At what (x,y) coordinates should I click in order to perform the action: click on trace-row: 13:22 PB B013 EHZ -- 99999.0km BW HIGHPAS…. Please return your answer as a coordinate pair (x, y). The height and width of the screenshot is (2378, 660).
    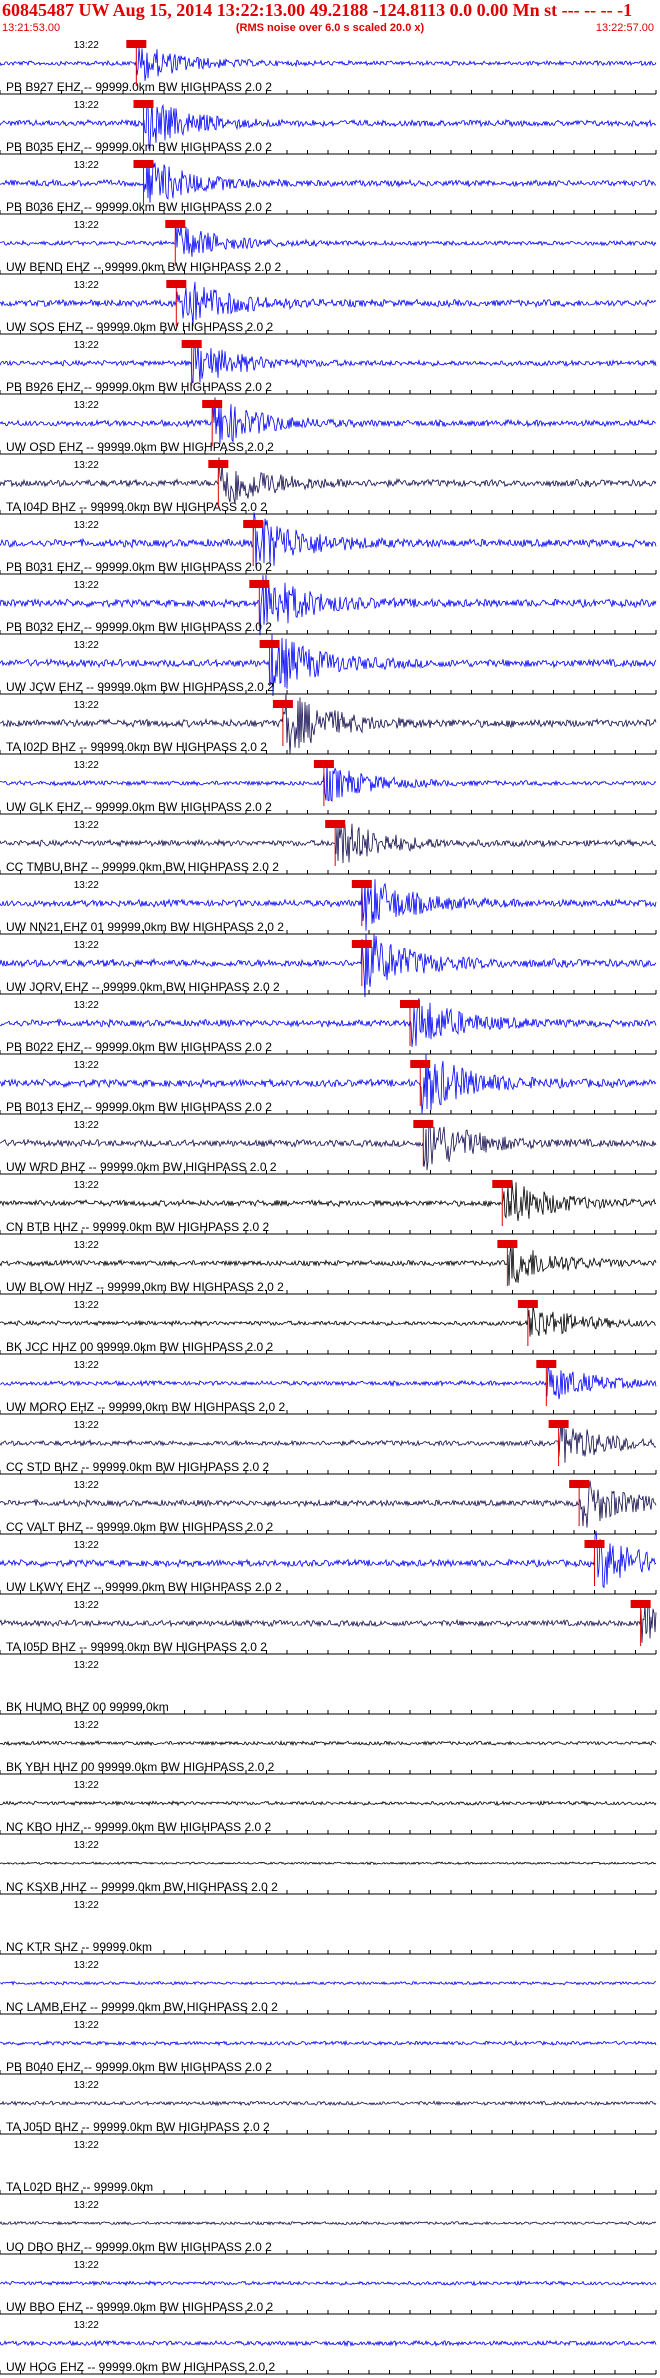
    Looking at the image, I should click on (328, 1084).